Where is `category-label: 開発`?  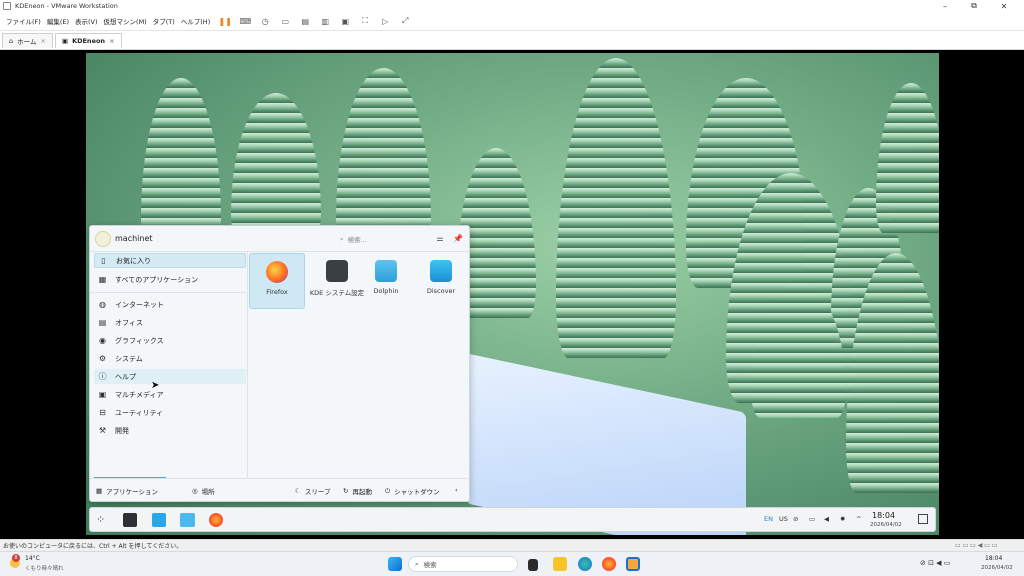 category-label: 開発 is located at coordinates (122, 430).